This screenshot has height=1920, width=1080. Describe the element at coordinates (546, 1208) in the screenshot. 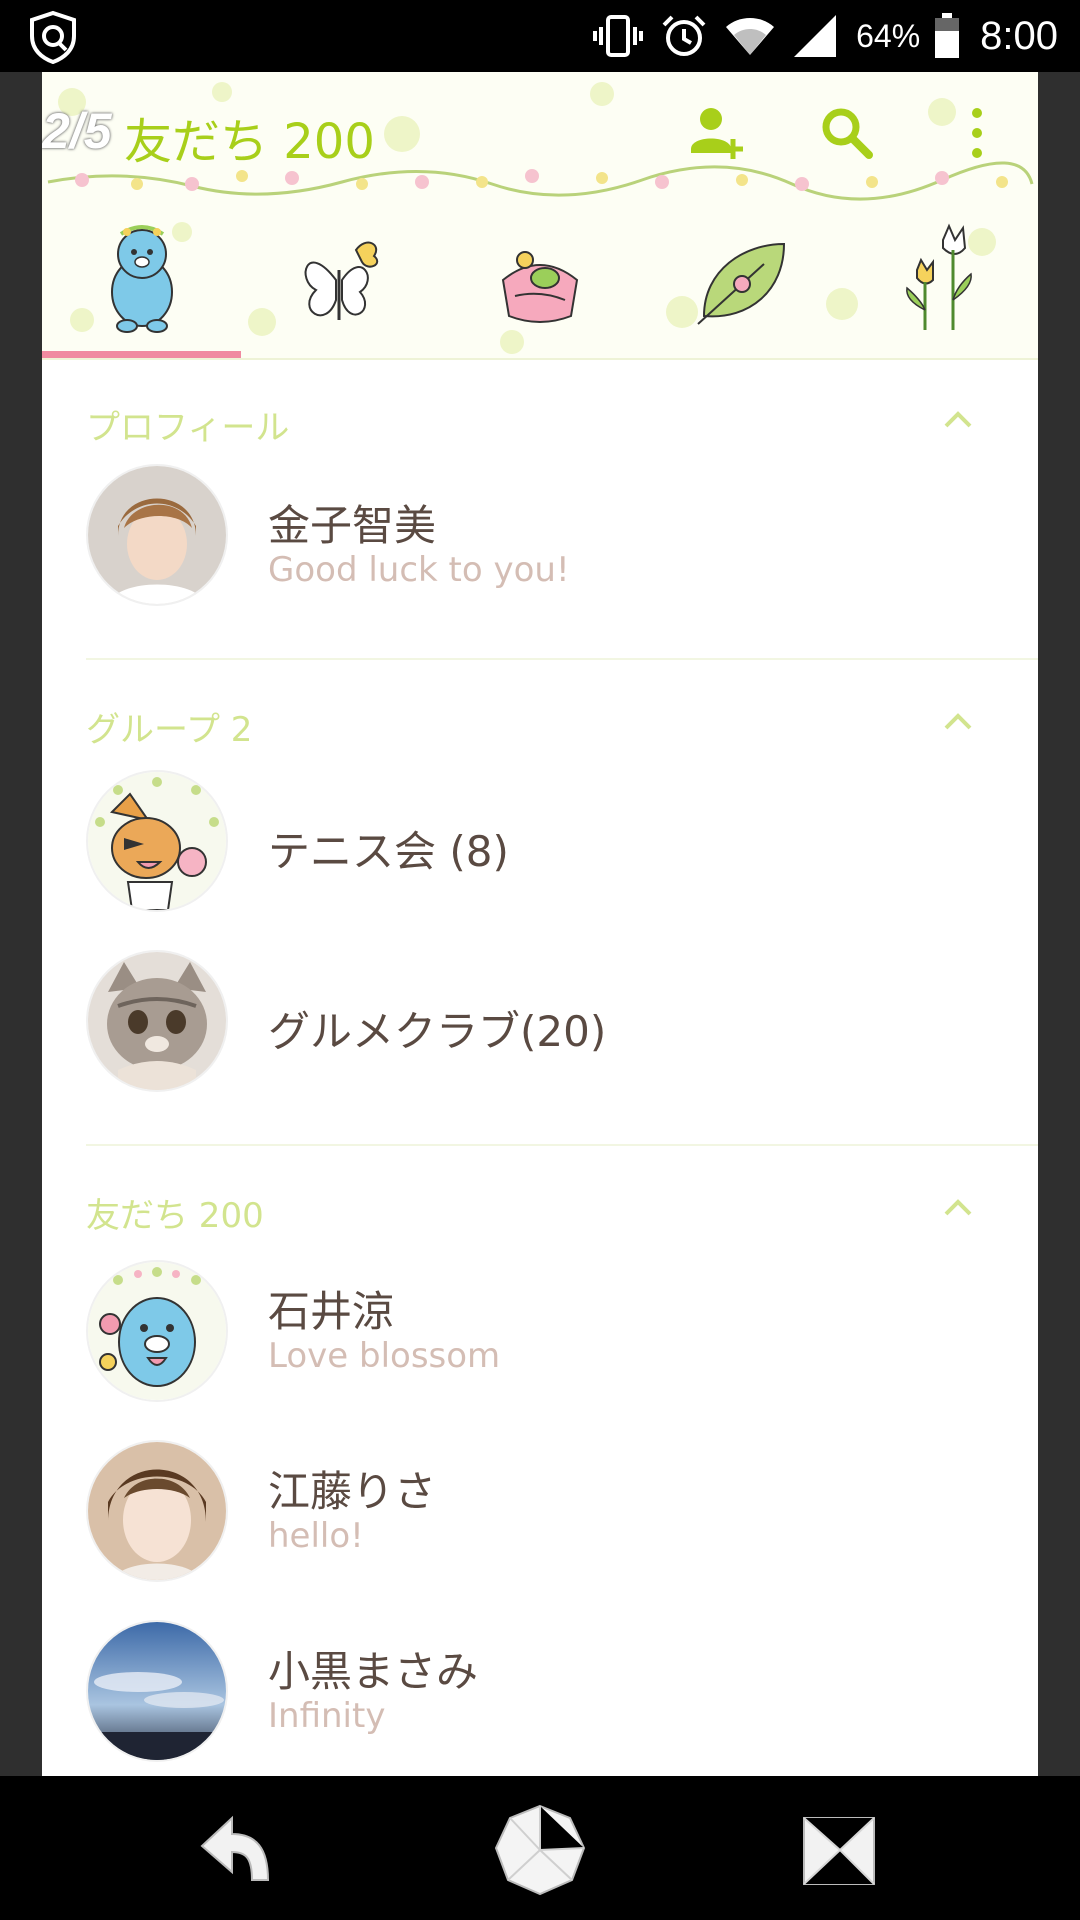

I see `friends-section-header: 友だち 200` at that location.